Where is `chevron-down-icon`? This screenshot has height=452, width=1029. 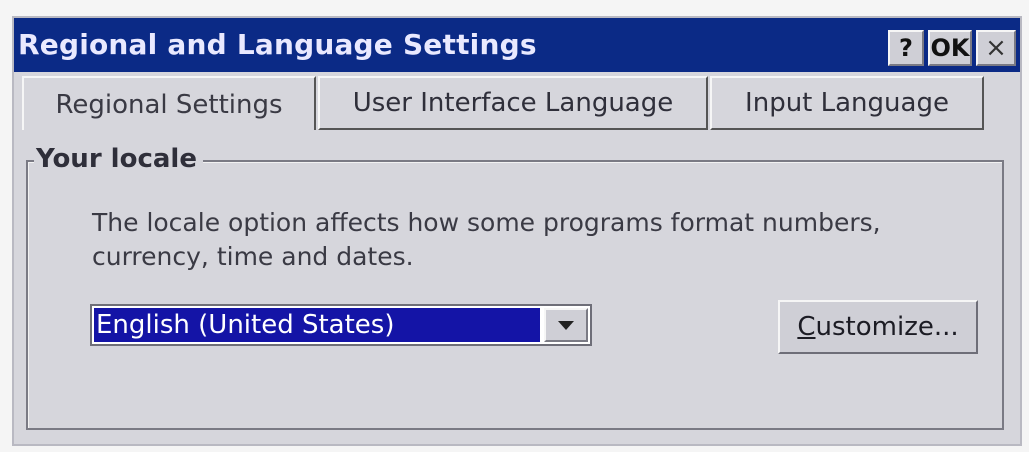 chevron-down-icon is located at coordinates (566, 325).